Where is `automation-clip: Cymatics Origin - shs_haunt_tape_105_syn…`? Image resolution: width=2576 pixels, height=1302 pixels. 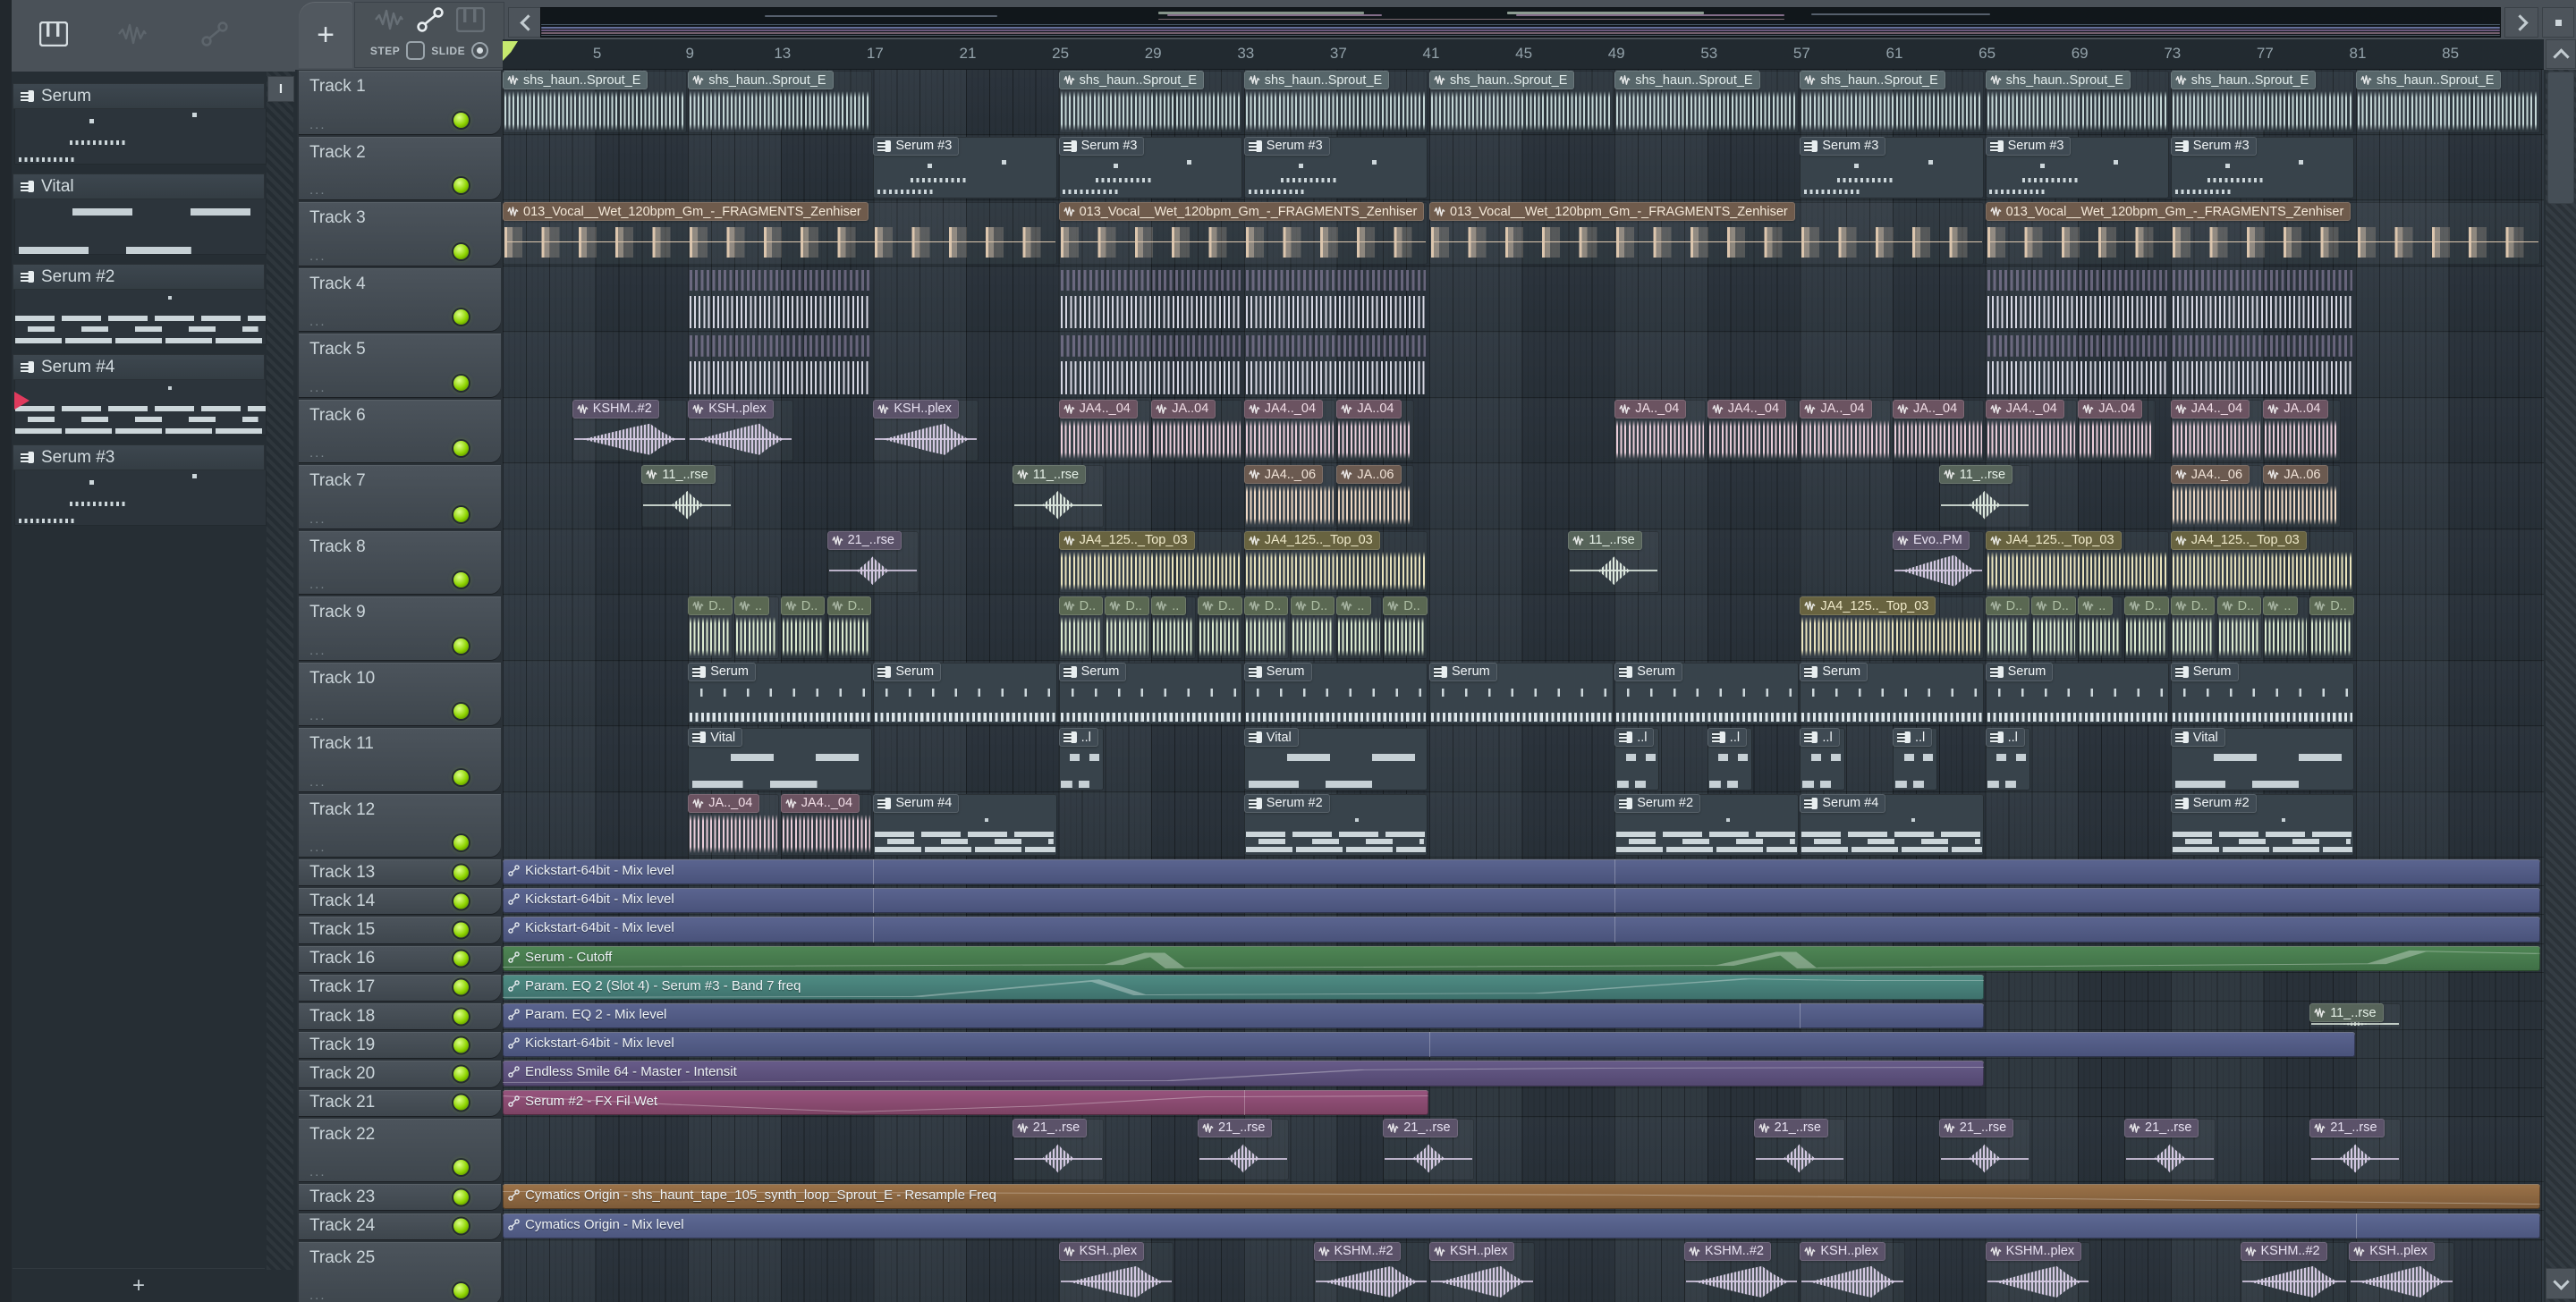
automation-clip: Cymatics Origin - shs_haunt_tape_105_syn… is located at coordinates (1521, 1197).